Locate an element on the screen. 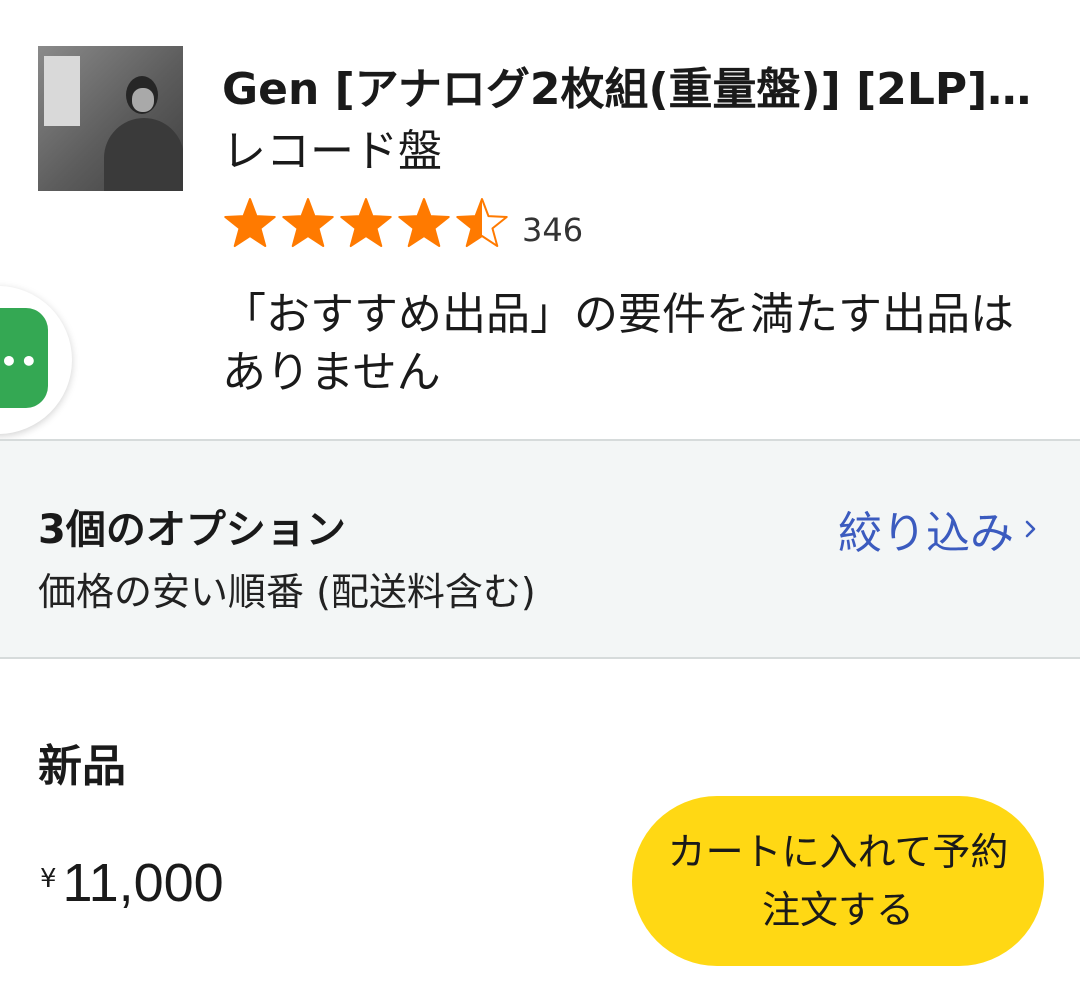  product-thumbnail is located at coordinates (110, 118).